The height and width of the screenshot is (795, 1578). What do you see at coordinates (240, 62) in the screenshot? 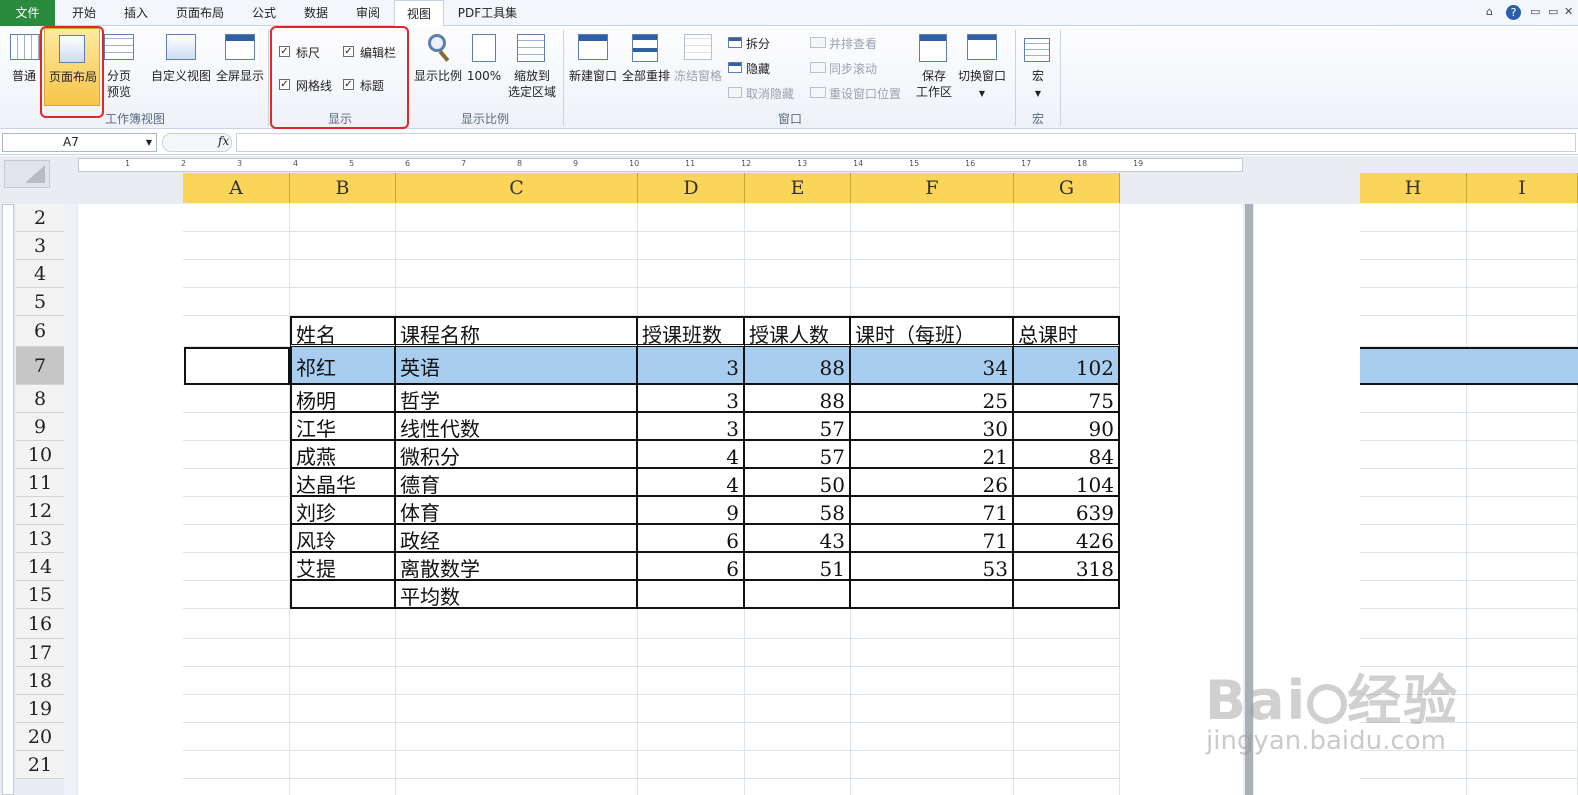
I see `full-screen-button: 全屏显示` at bounding box center [240, 62].